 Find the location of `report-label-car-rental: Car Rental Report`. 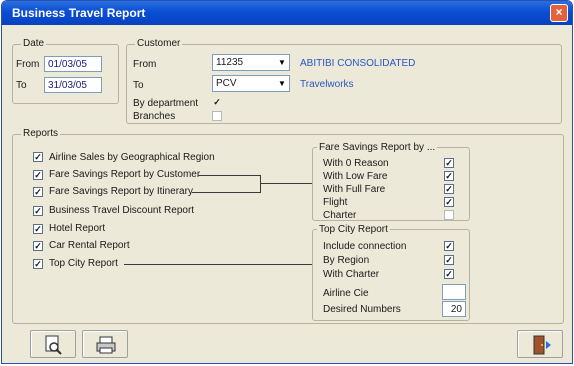

report-label-car-rental: Car Rental Report is located at coordinates (89, 245).